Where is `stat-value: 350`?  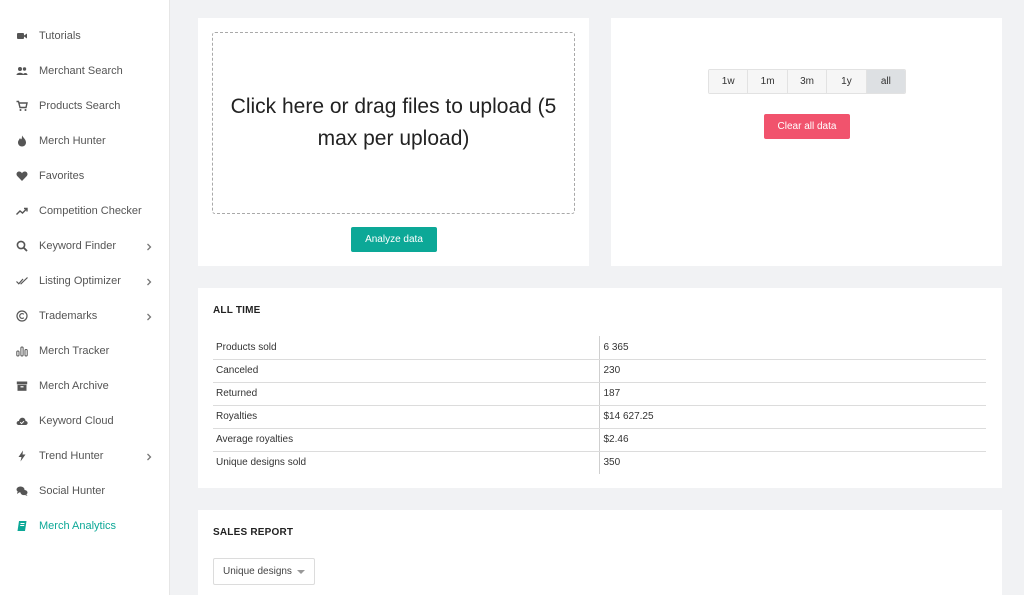
stat-value: 350 is located at coordinates (612, 463).